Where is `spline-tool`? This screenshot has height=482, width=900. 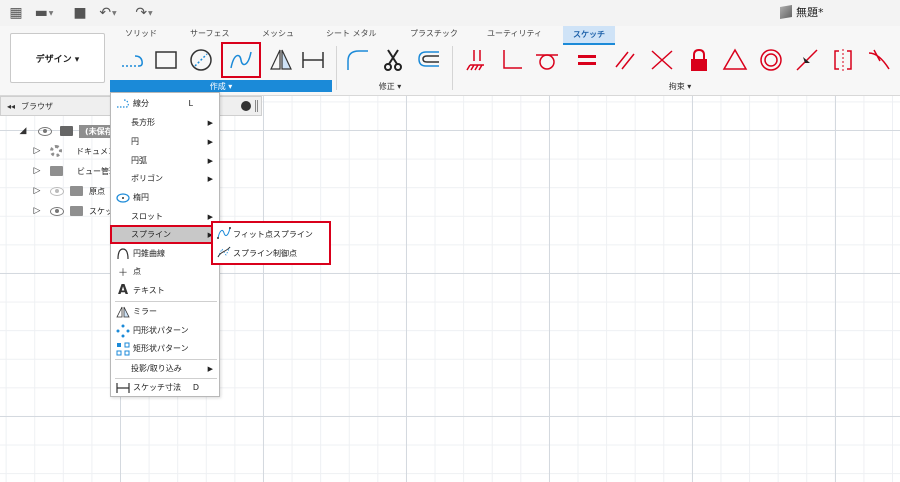 spline-tool is located at coordinates (241, 60).